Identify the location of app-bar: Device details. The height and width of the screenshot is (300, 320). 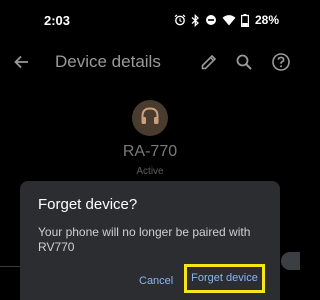
(150, 62).